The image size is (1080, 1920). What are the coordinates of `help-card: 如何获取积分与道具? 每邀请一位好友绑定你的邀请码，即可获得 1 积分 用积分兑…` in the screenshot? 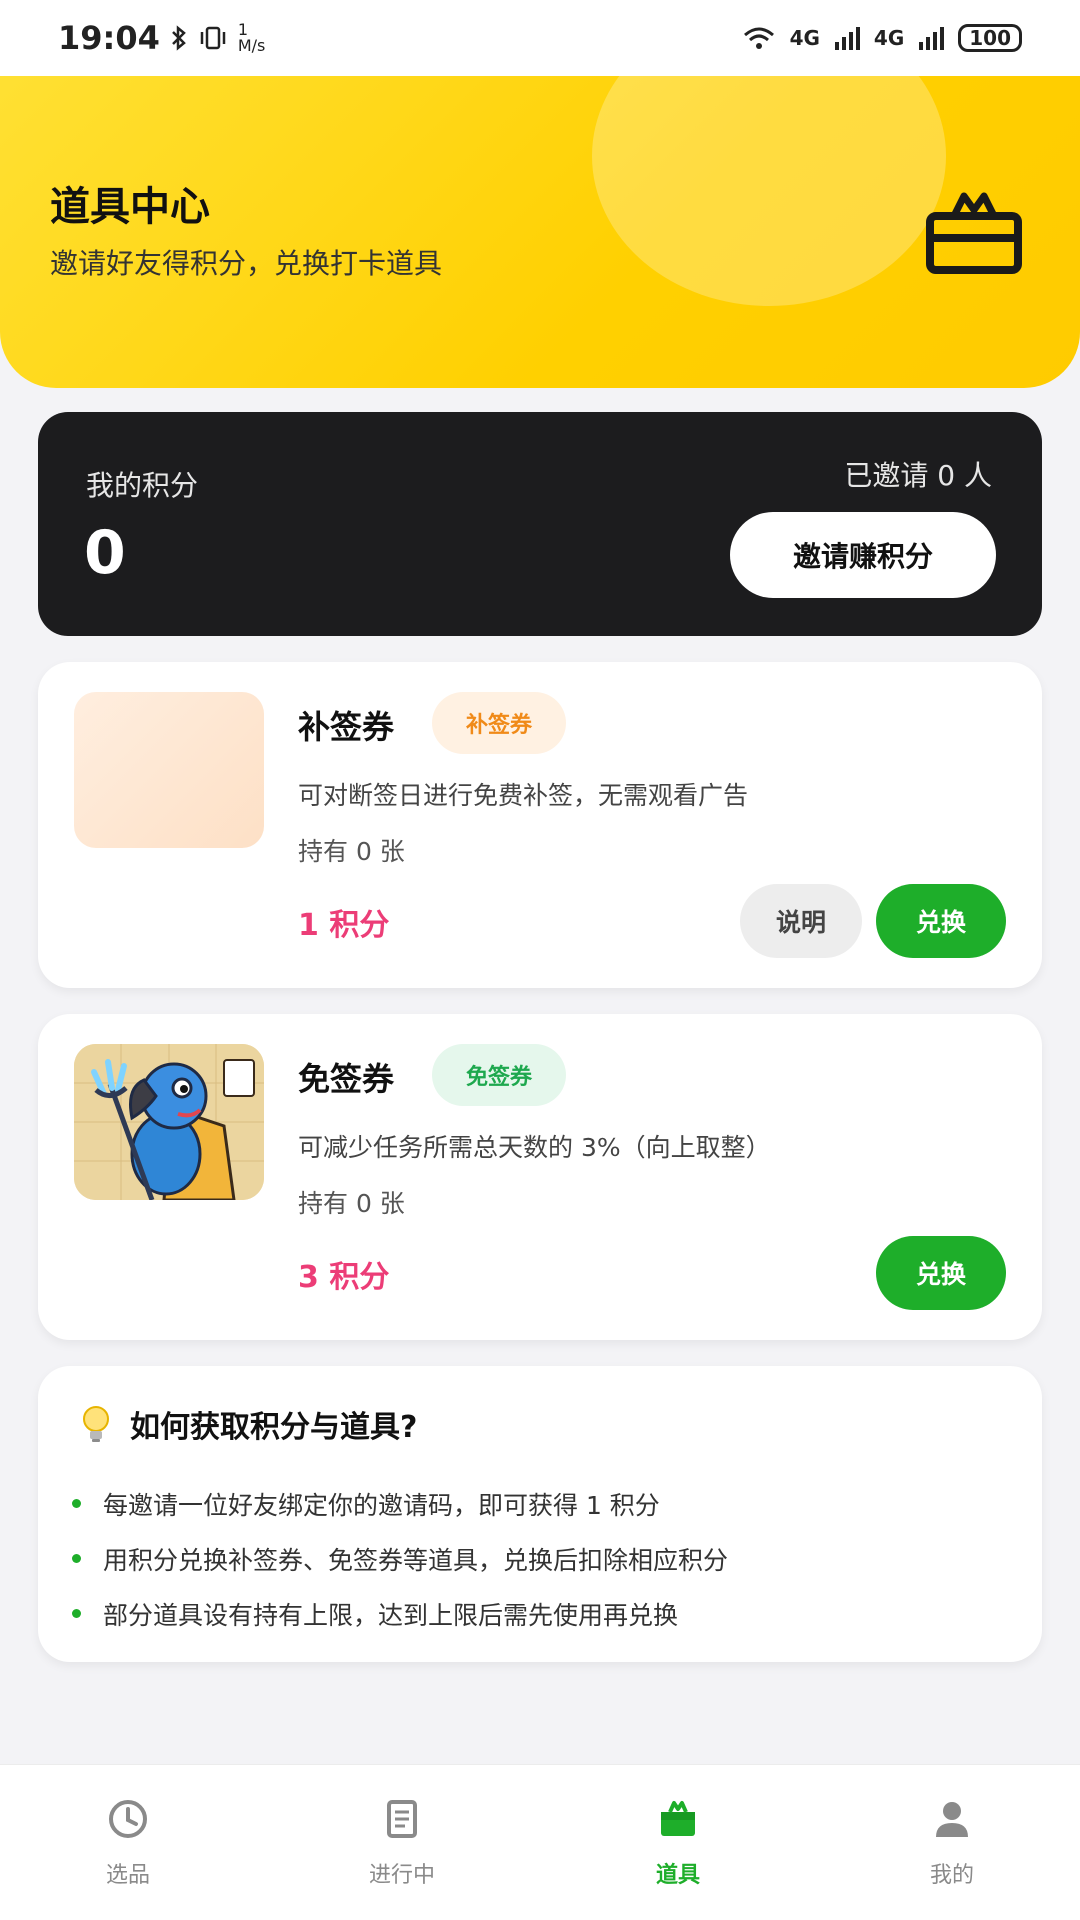 It's located at (540, 1514).